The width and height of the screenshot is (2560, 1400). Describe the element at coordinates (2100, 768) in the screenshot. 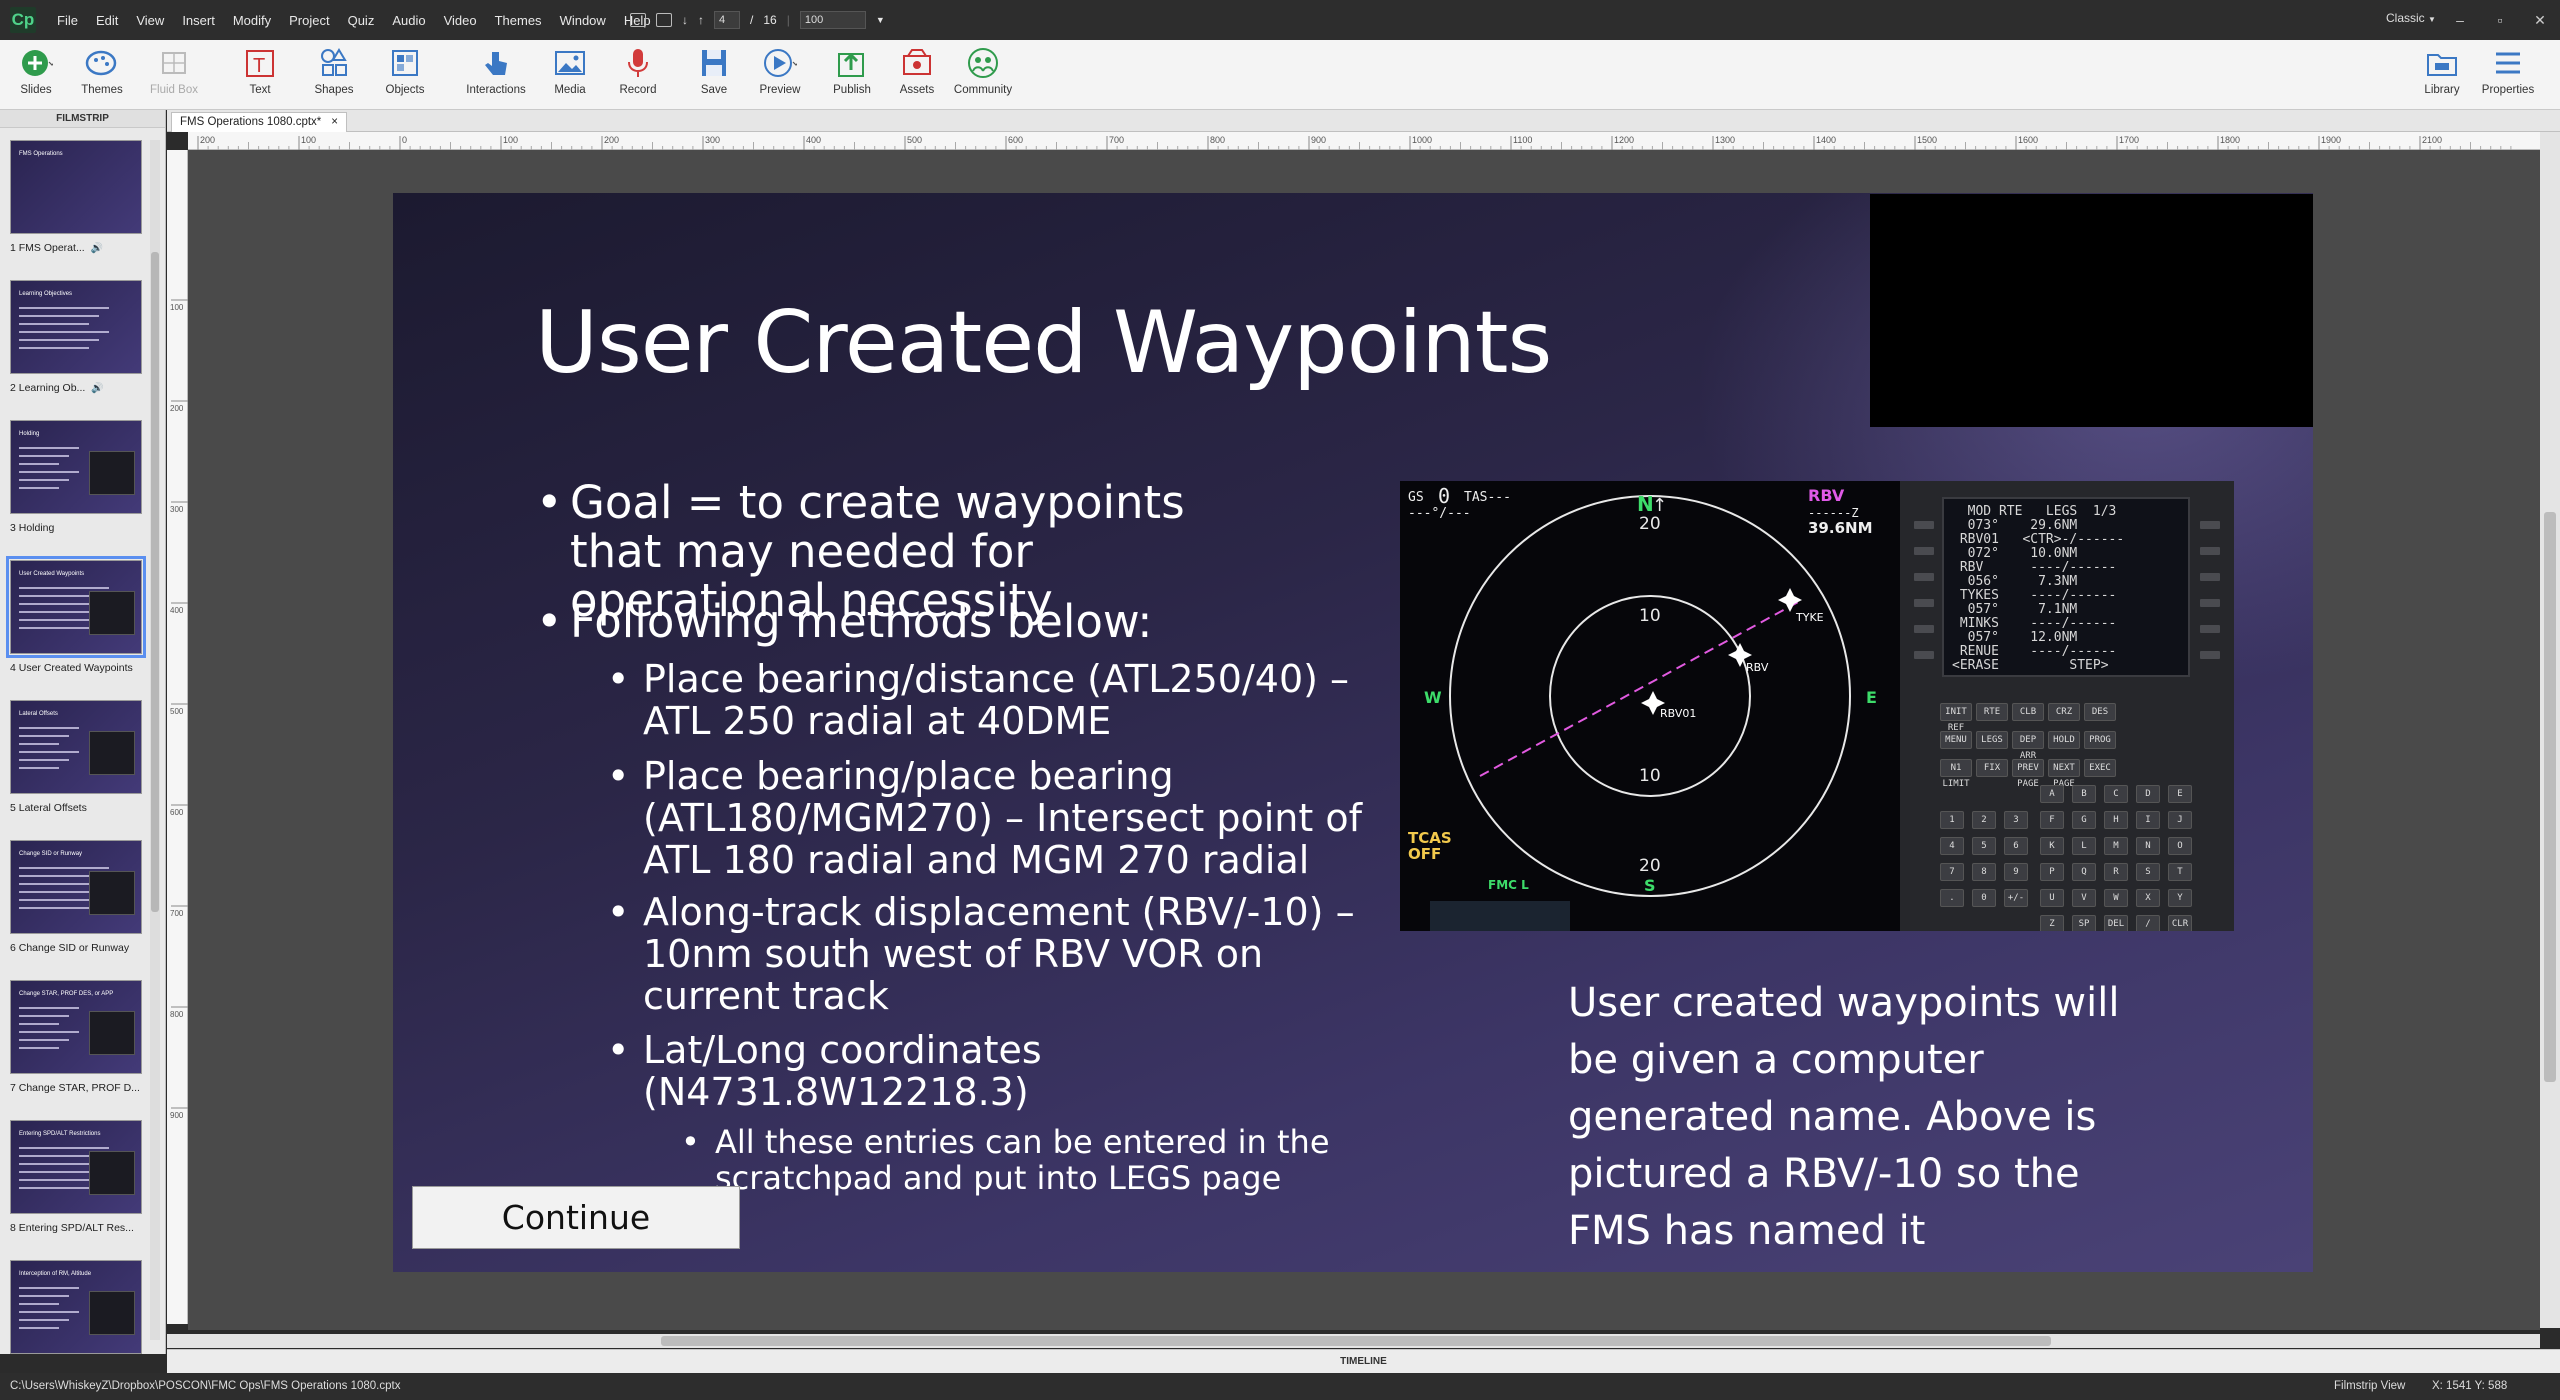

I see `cdu-function-key: EXEC` at that location.